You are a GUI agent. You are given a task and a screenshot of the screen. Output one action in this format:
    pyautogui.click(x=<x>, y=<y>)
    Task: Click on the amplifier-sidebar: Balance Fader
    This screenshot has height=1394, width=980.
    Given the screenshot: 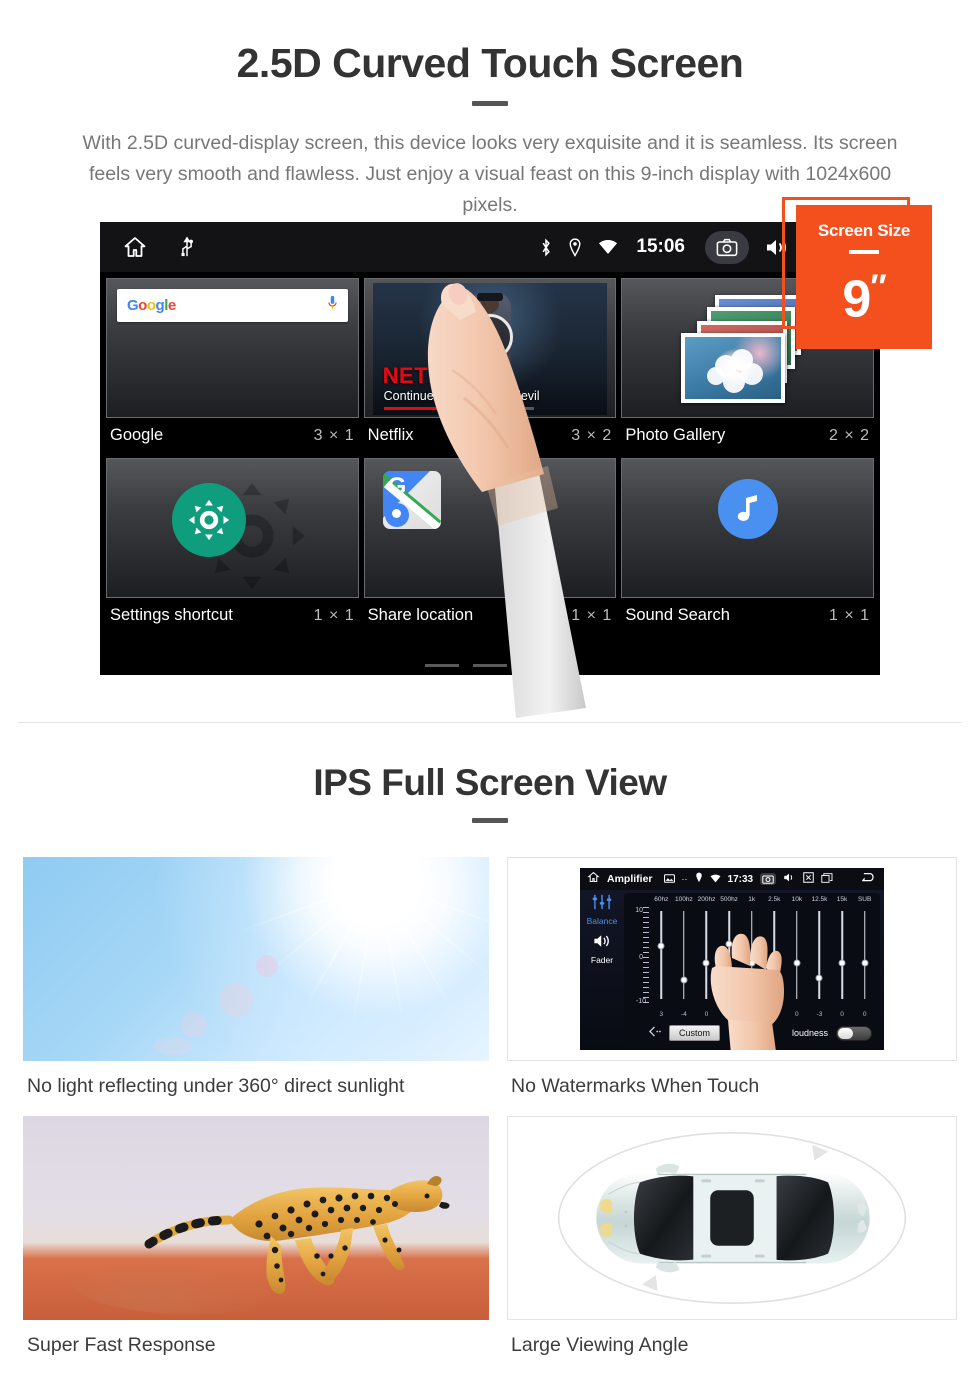 What is the action you would take?
    pyautogui.click(x=602, y=970)
    